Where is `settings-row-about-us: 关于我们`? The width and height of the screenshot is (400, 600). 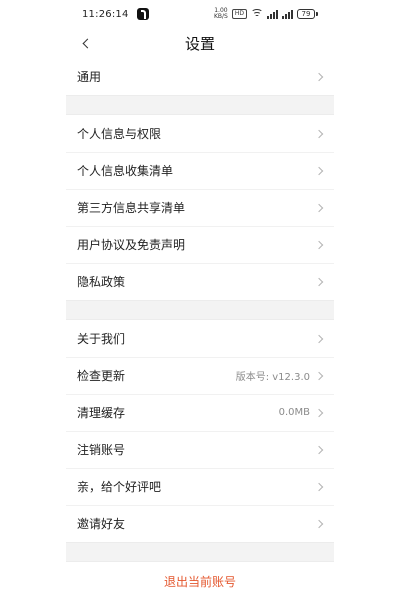 settings-row-about-us: 关于我们 is located at coordinates (200, 338).